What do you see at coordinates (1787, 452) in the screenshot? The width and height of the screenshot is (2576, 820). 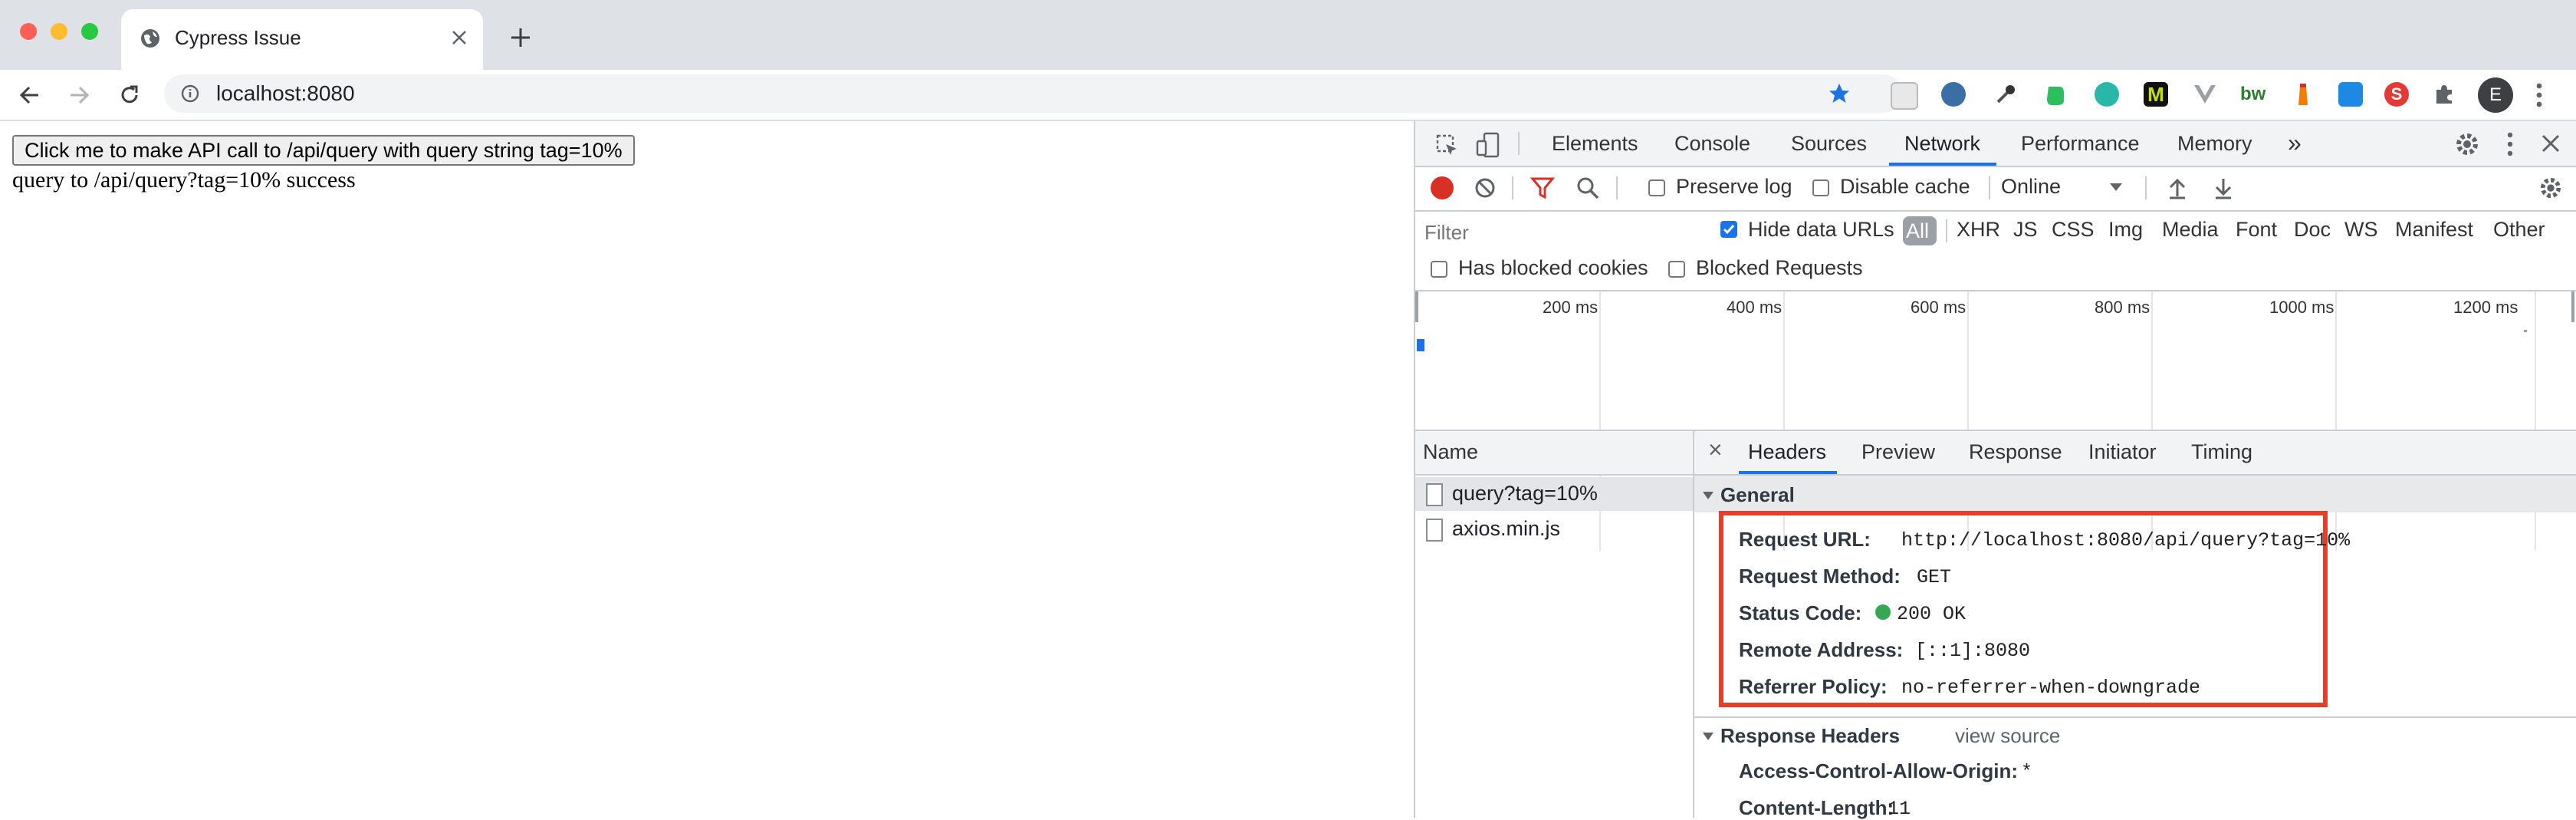 I see `detail-tab-headers: Headers` at bounding box center [1787, 452].